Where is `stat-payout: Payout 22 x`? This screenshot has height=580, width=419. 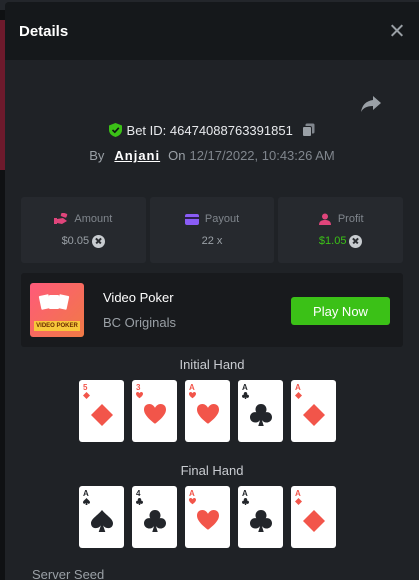
stat-payout: Payout 22 x is located at coordinates (212, 230).